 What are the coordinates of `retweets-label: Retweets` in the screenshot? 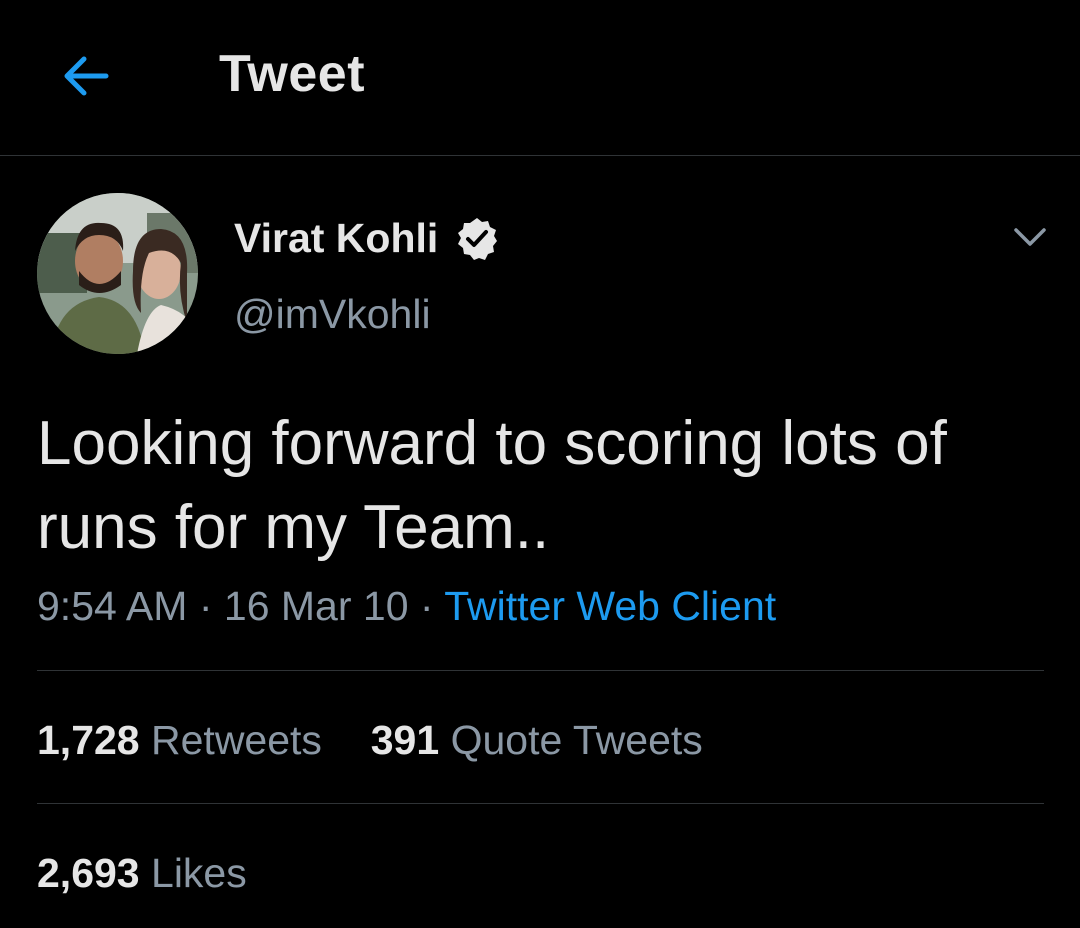 It's located at (236, 740).